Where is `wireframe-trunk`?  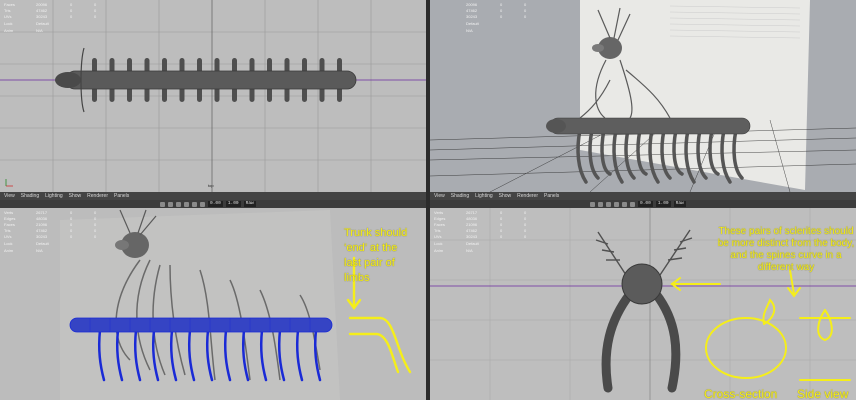 wireframe-trunk is located at coordinates (201, 325).